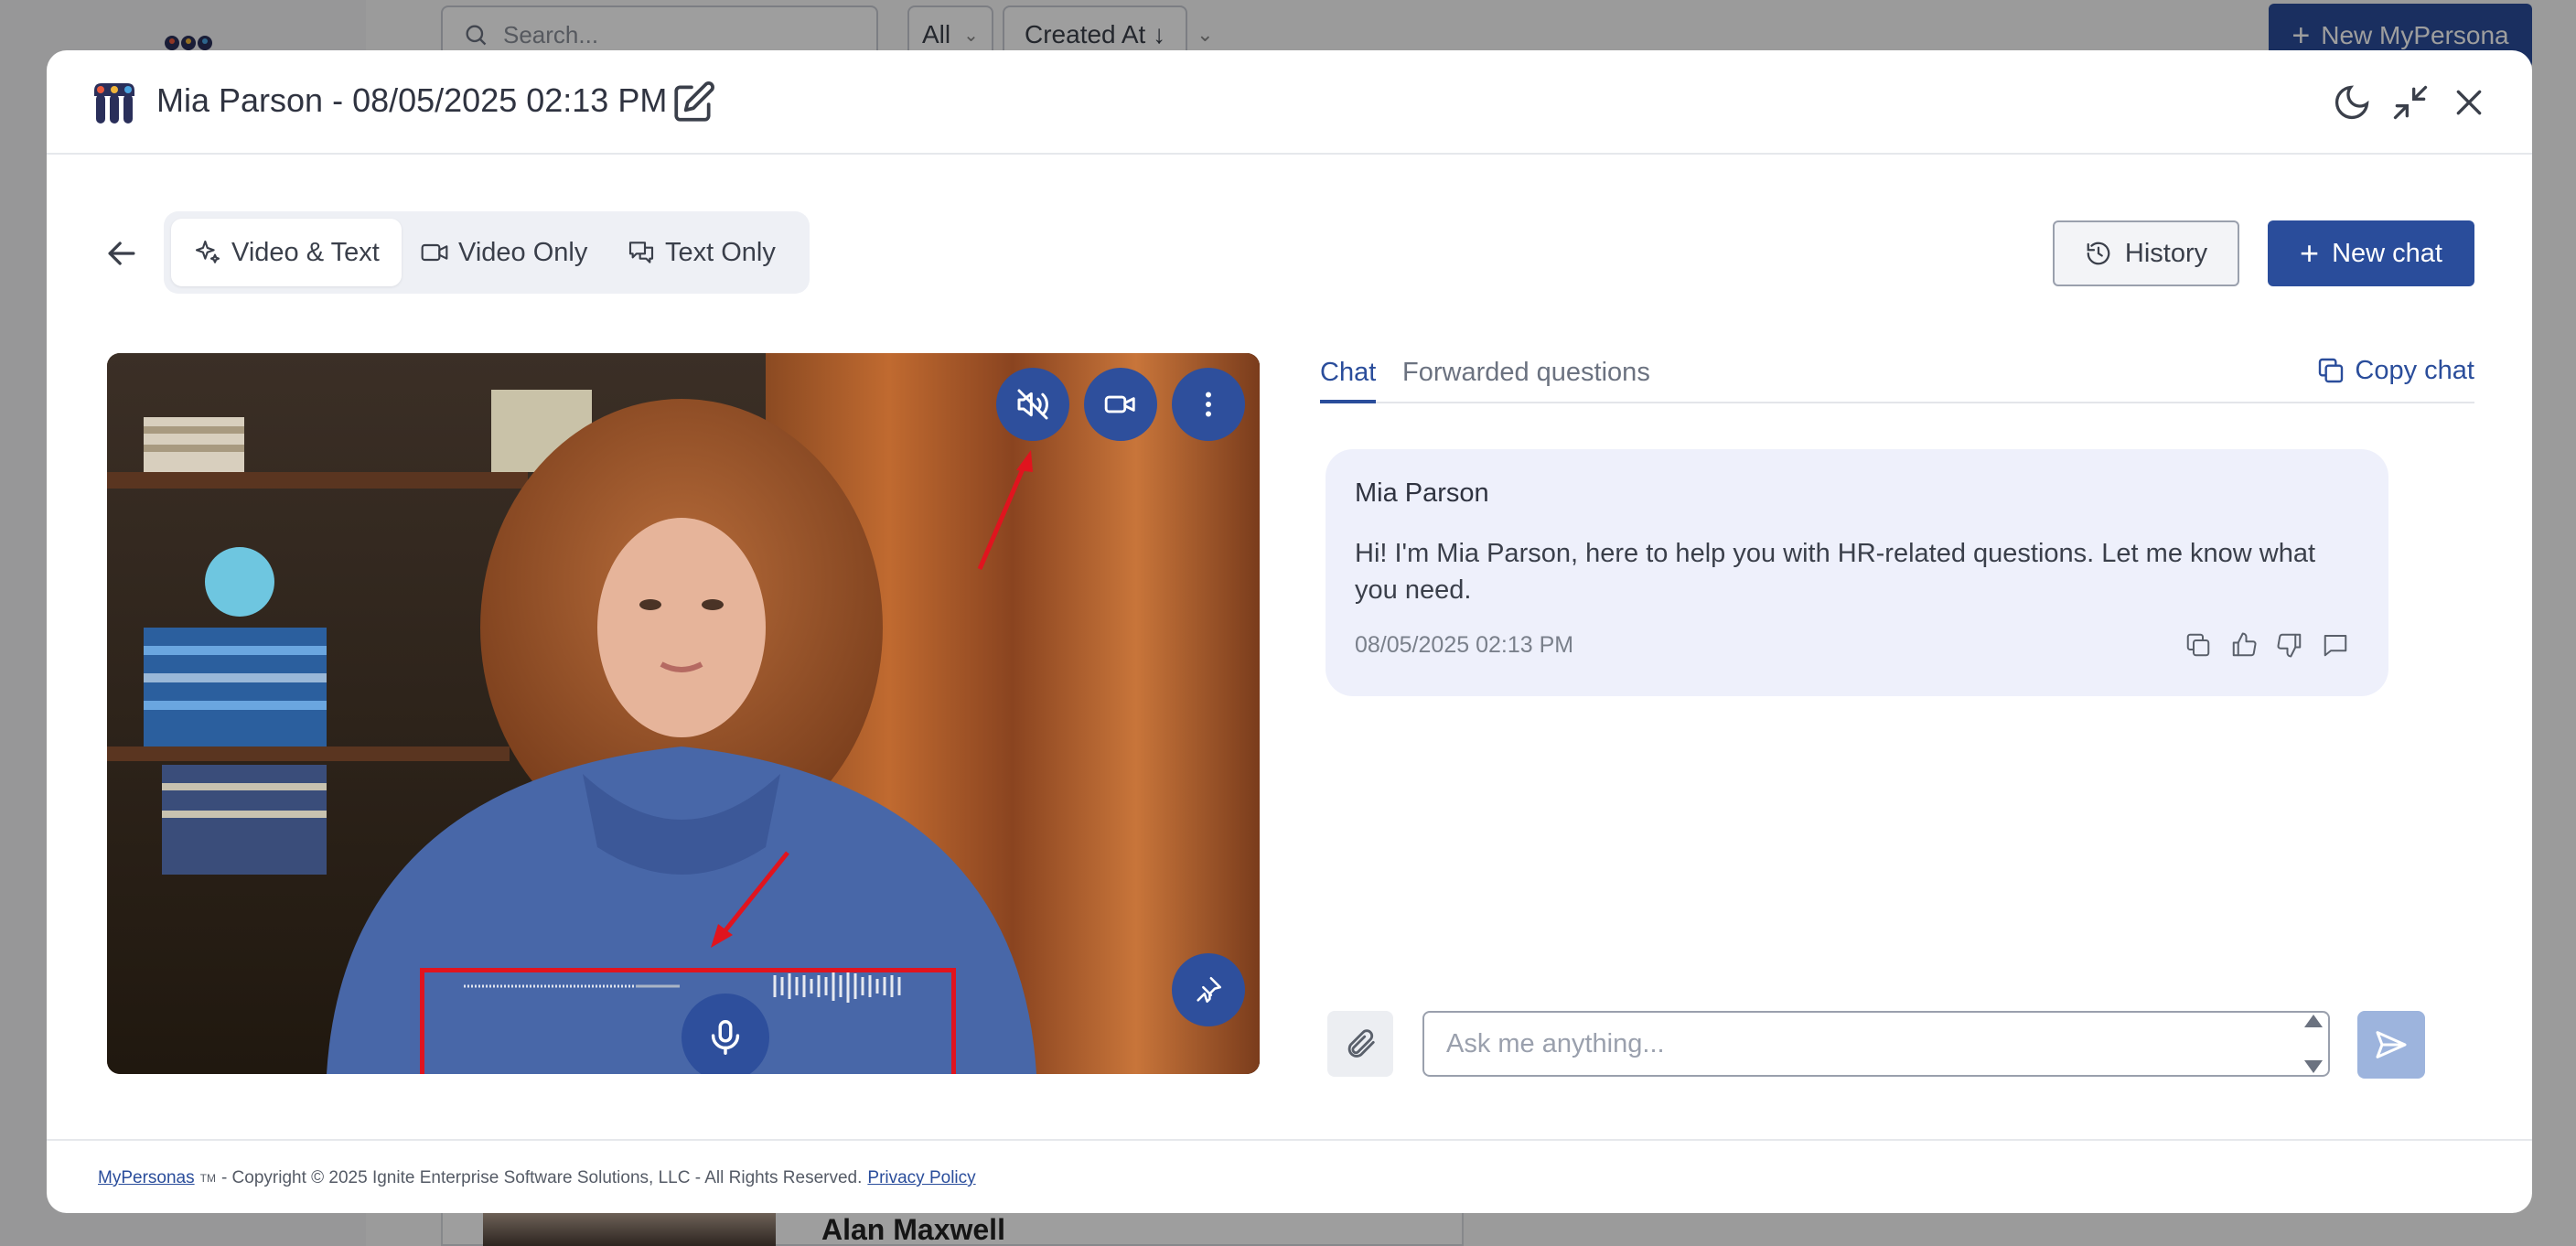  I want to click on history-label: History, so click(2166, 253).